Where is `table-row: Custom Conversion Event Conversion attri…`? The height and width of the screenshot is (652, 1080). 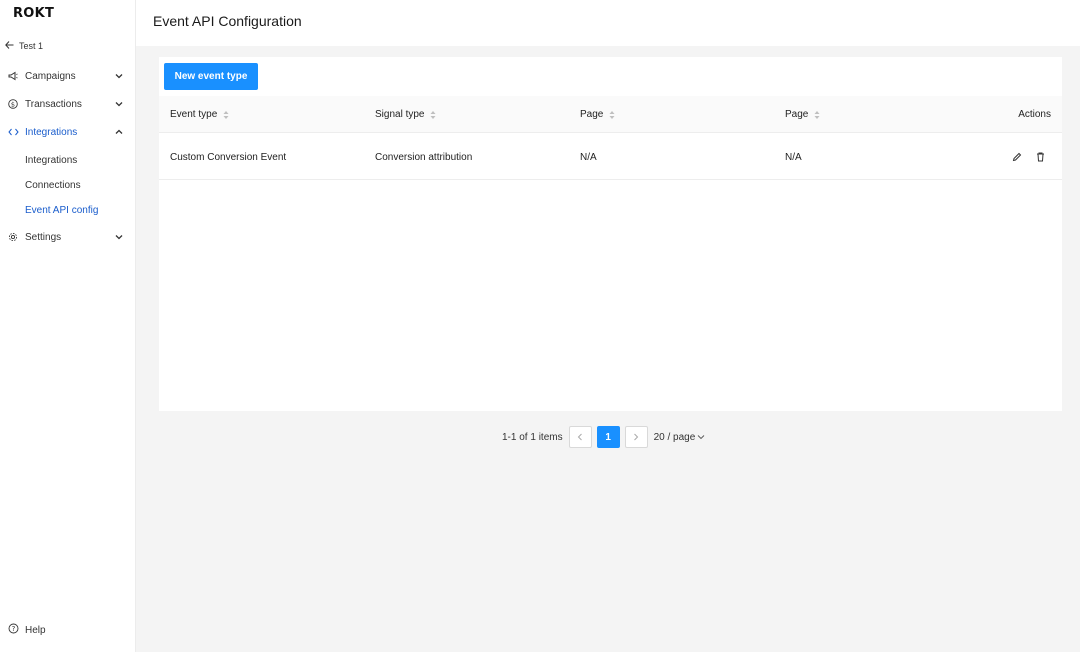
table-row: Custom Conversion Event Conversion attri… is located at coordinates (610, 157).